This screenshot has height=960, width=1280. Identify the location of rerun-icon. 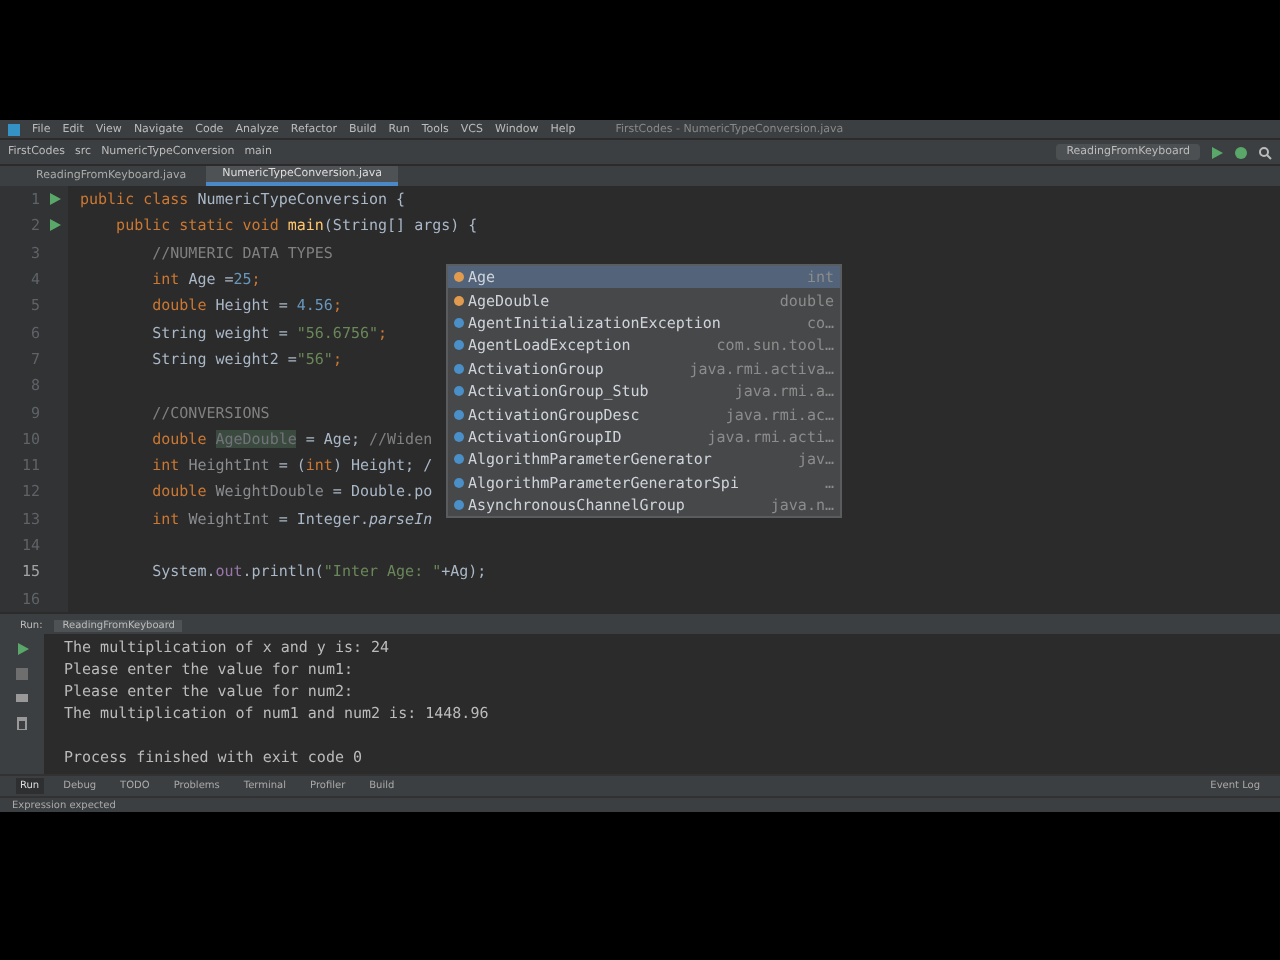
(22, 649).